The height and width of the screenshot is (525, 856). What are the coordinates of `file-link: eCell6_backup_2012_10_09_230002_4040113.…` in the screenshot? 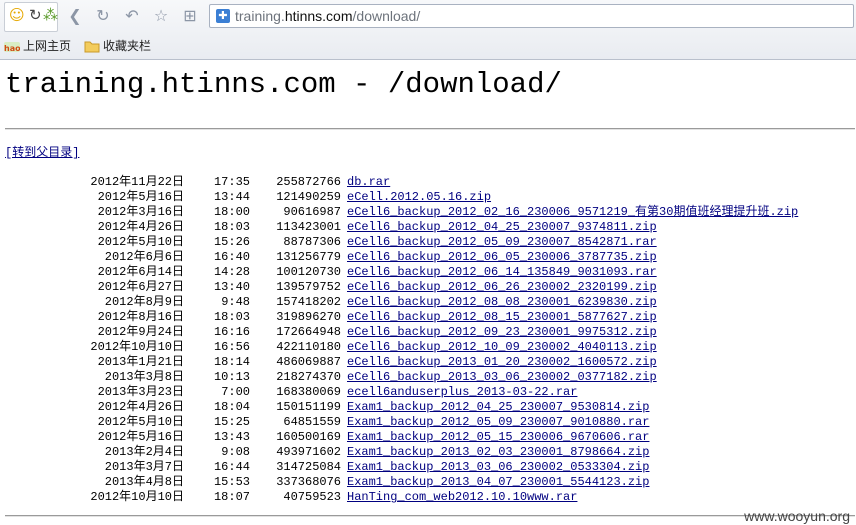 It's located at (502, 347).